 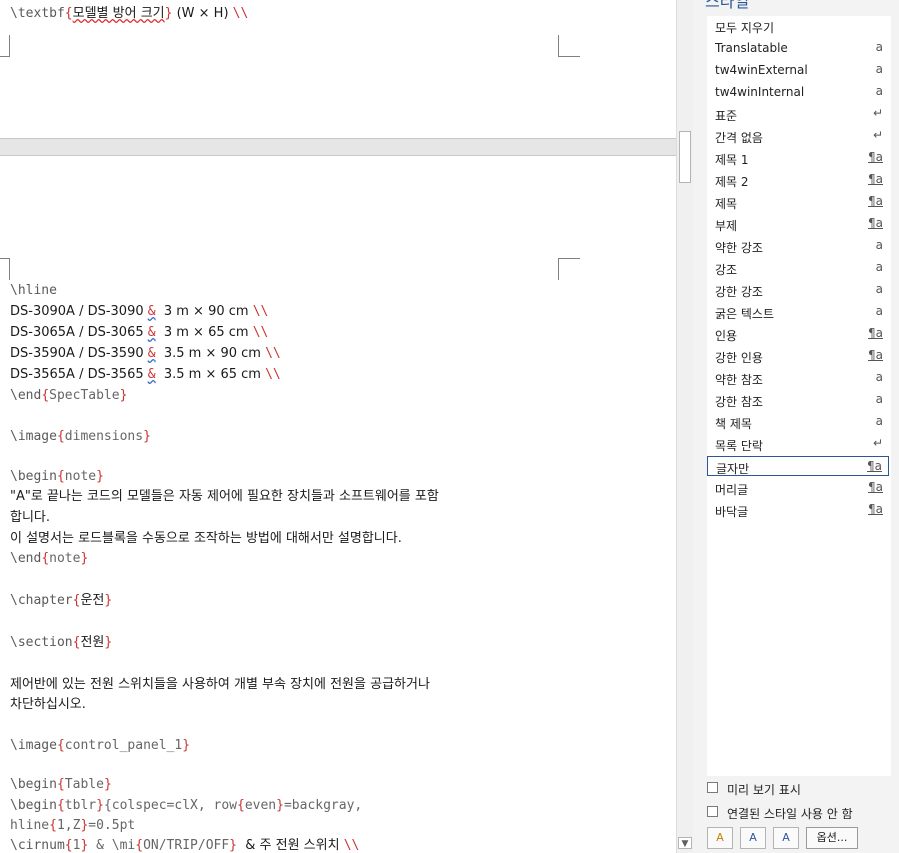 What do you see at coordinates (798, 356) in the screenshot?
I see `style-item: 강한 인용 ¶a` at bounding box center [798, 356].